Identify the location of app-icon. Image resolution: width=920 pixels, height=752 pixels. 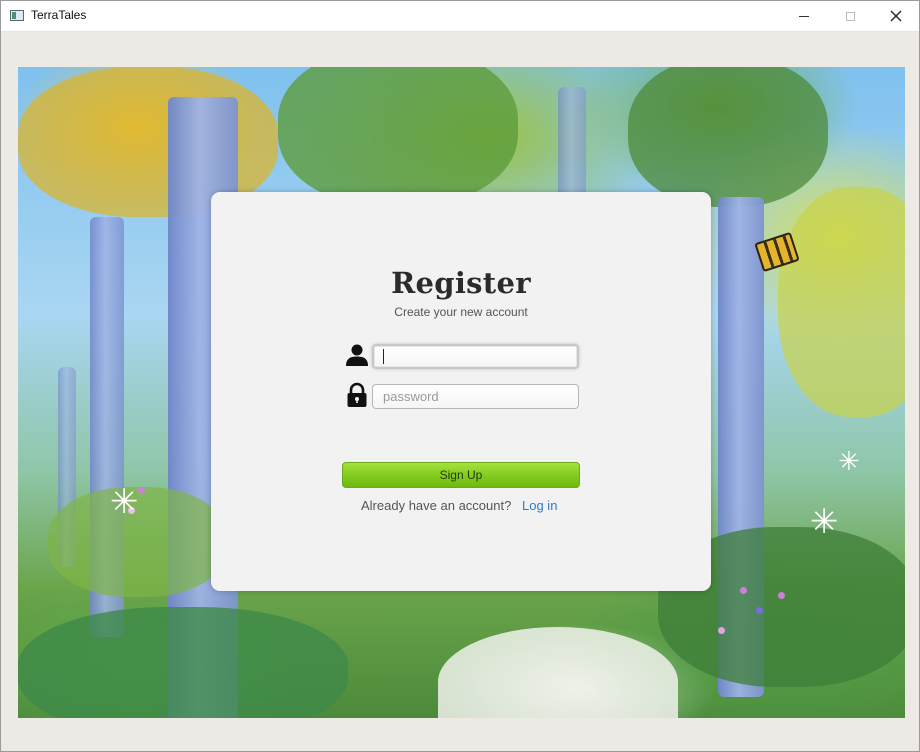
(17, 15).